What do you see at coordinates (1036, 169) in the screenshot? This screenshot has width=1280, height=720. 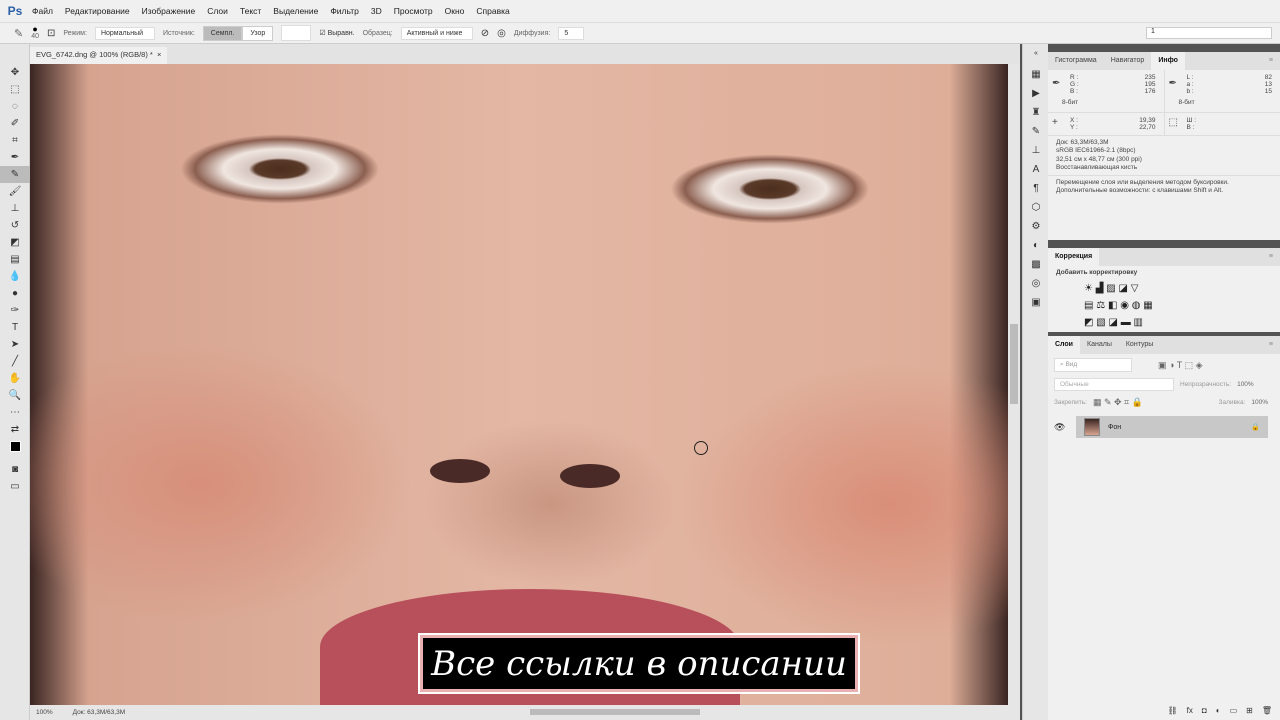 I see `character-icon: A` at bounding box center [1036, 169].